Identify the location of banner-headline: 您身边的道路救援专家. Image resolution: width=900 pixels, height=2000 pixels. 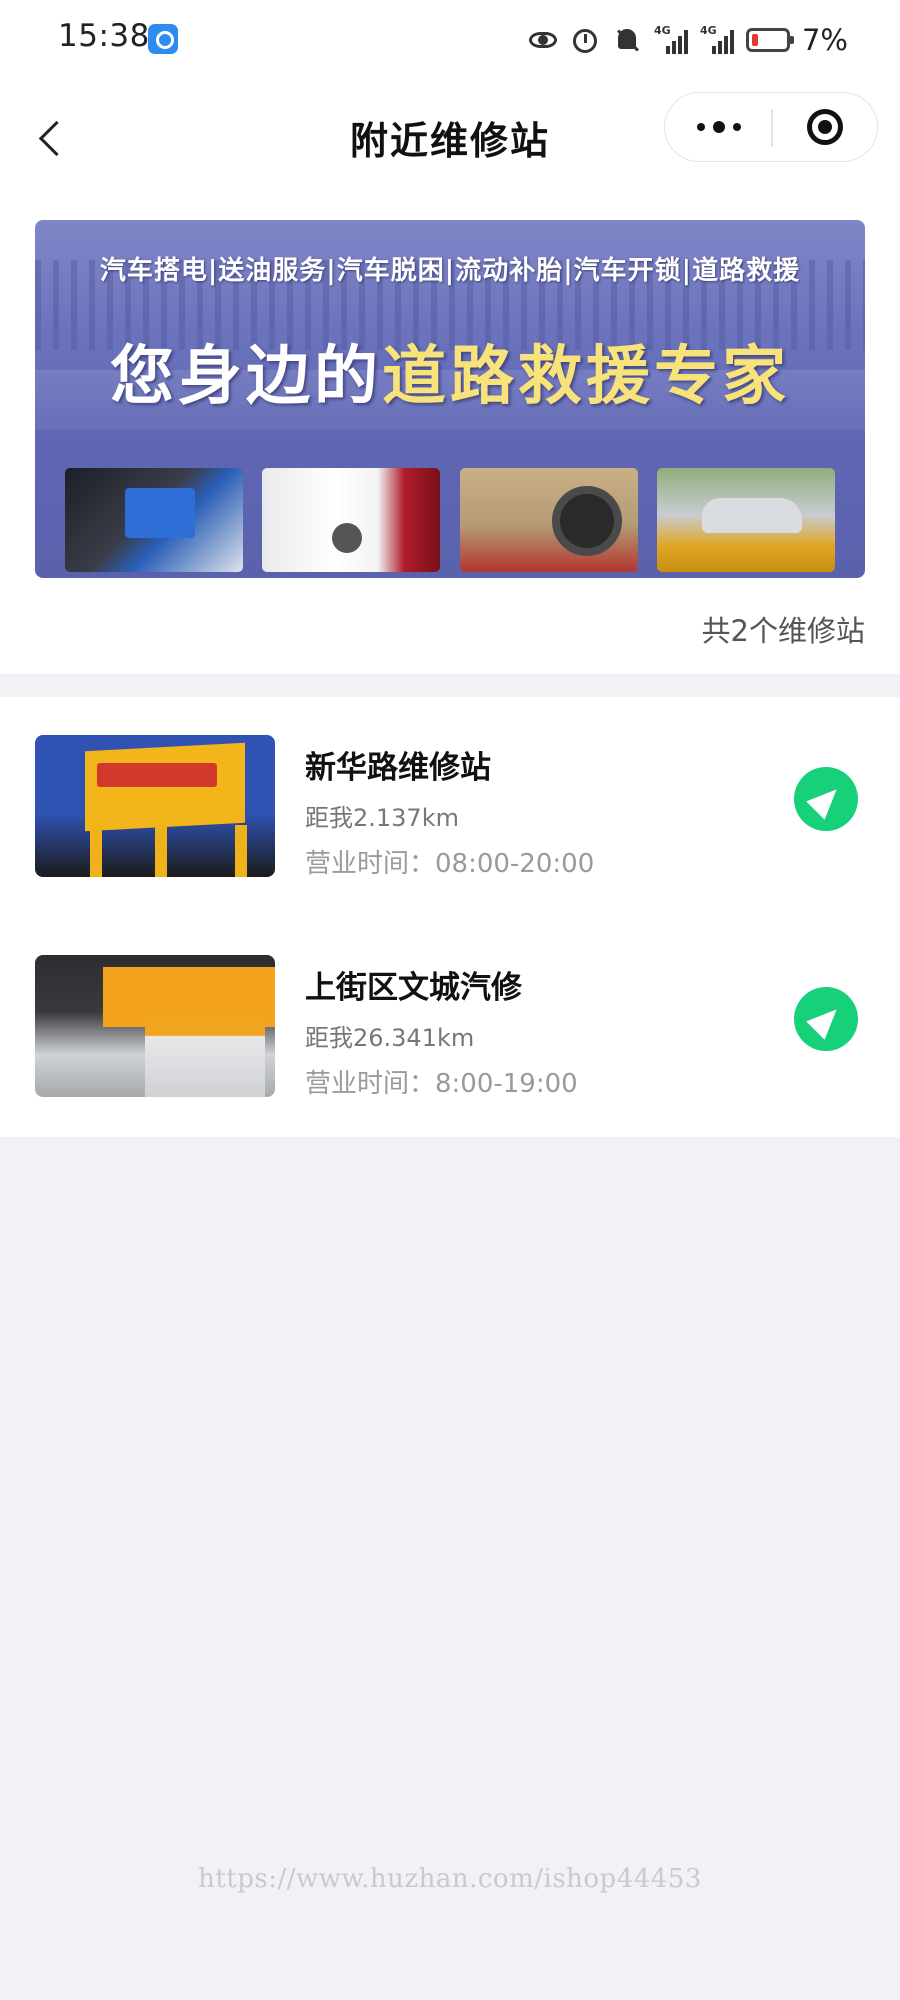
(450, 371).